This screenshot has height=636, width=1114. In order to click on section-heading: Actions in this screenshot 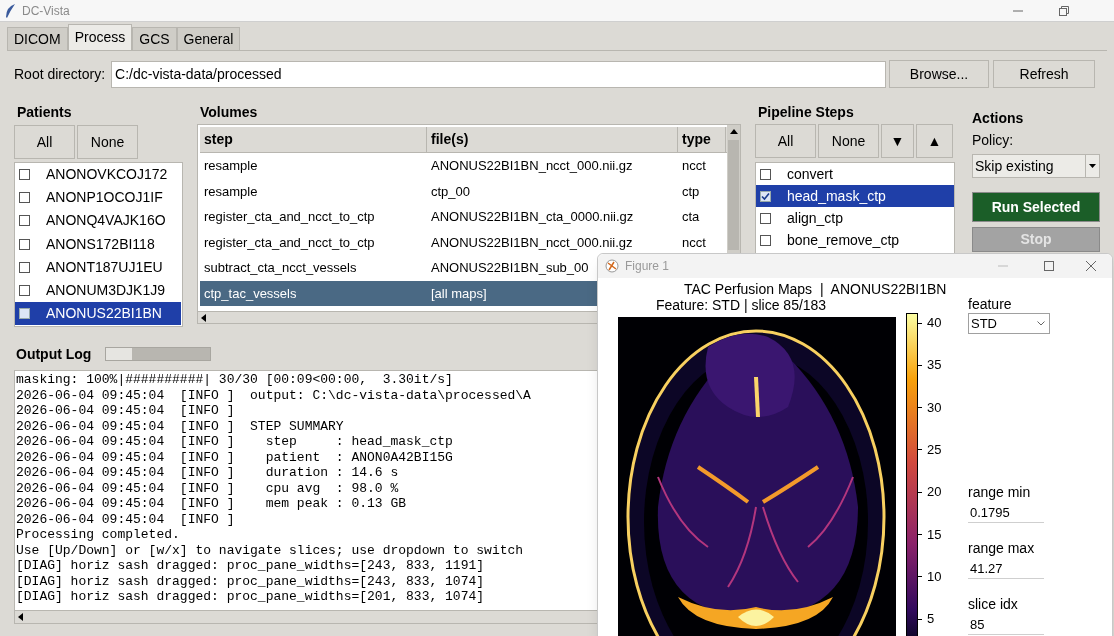, I will do `click(998, 118)`.